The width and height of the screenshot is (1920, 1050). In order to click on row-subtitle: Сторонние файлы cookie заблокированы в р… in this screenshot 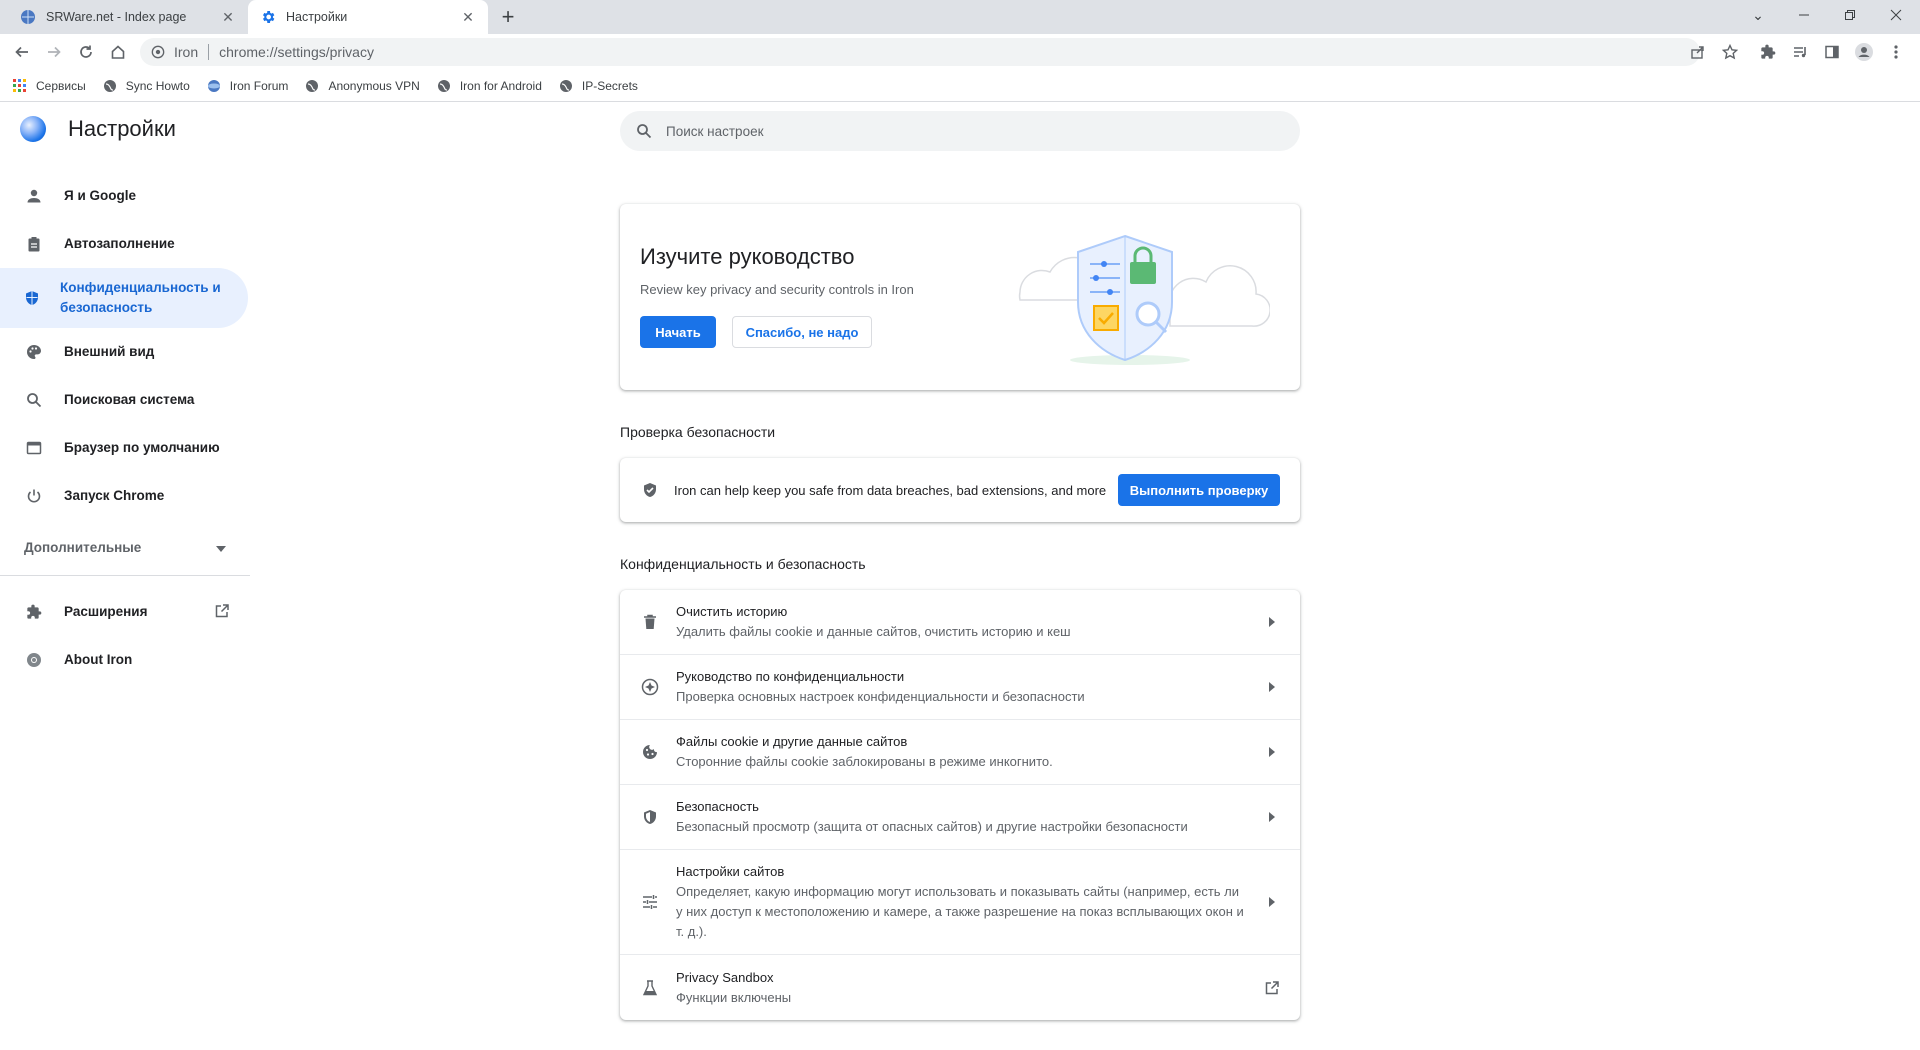, I will do `click(864, 761)`.